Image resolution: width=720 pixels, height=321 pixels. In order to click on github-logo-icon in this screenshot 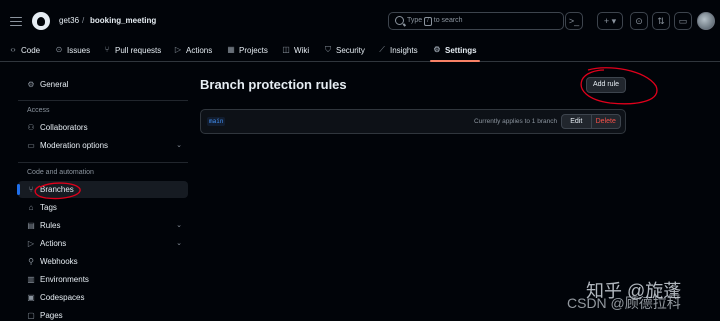, I will do `click(41, 21)`.